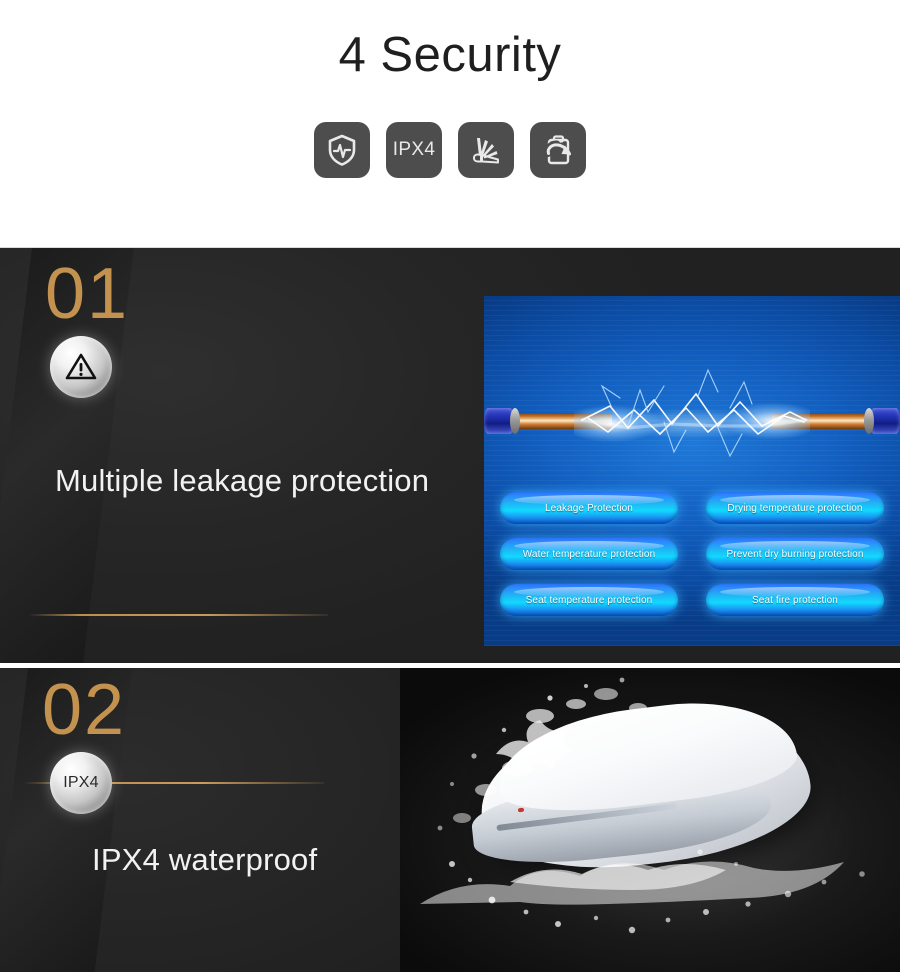  What do you see at coordinates (84, 710) in the screenshot?
I see `section-02-number: 02` at bounding box center [84, 710].